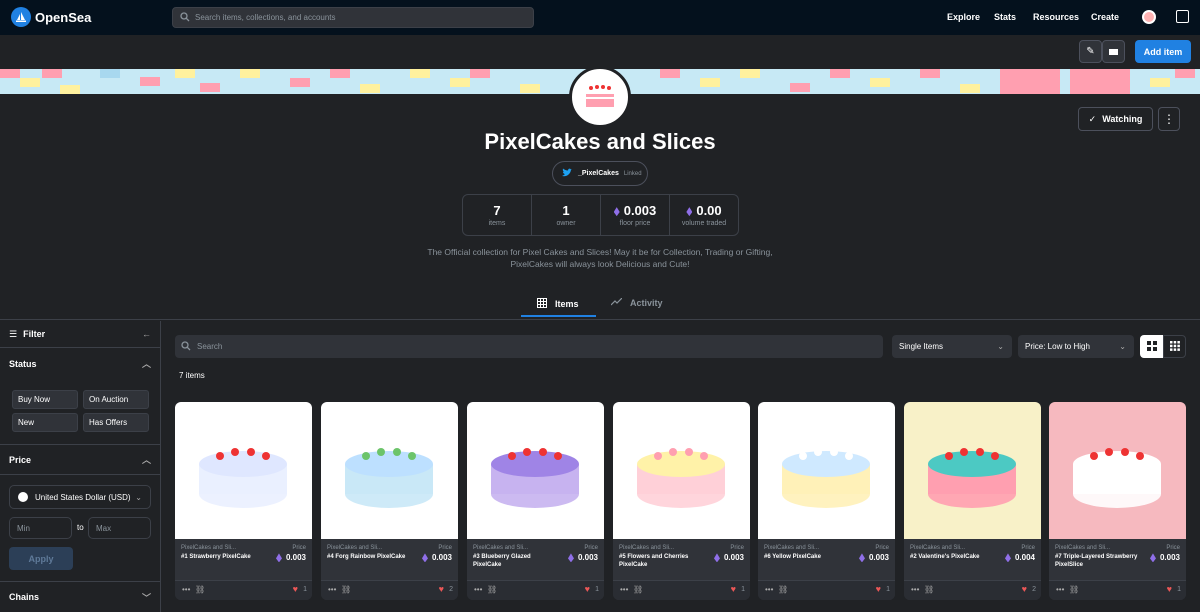 This screenshot has height=612, width=1200. I want to click on opensea-logo-icon, so click(21, 17).